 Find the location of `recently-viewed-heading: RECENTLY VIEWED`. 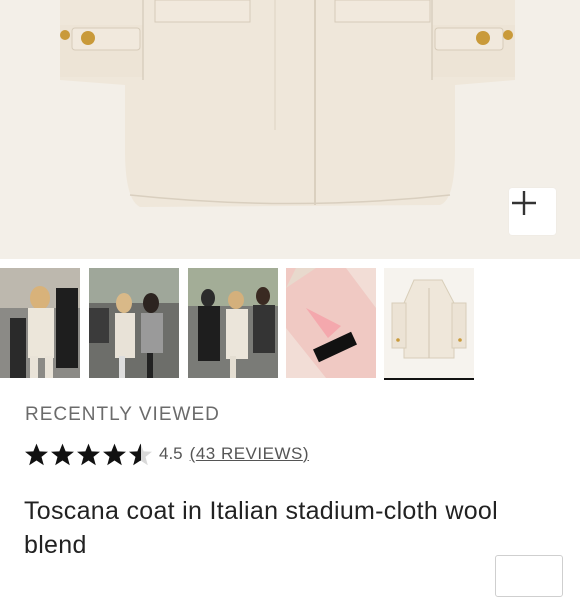

recently-viewed-heading: RECENTLY VIEWED is located at coordinates (122, 414).